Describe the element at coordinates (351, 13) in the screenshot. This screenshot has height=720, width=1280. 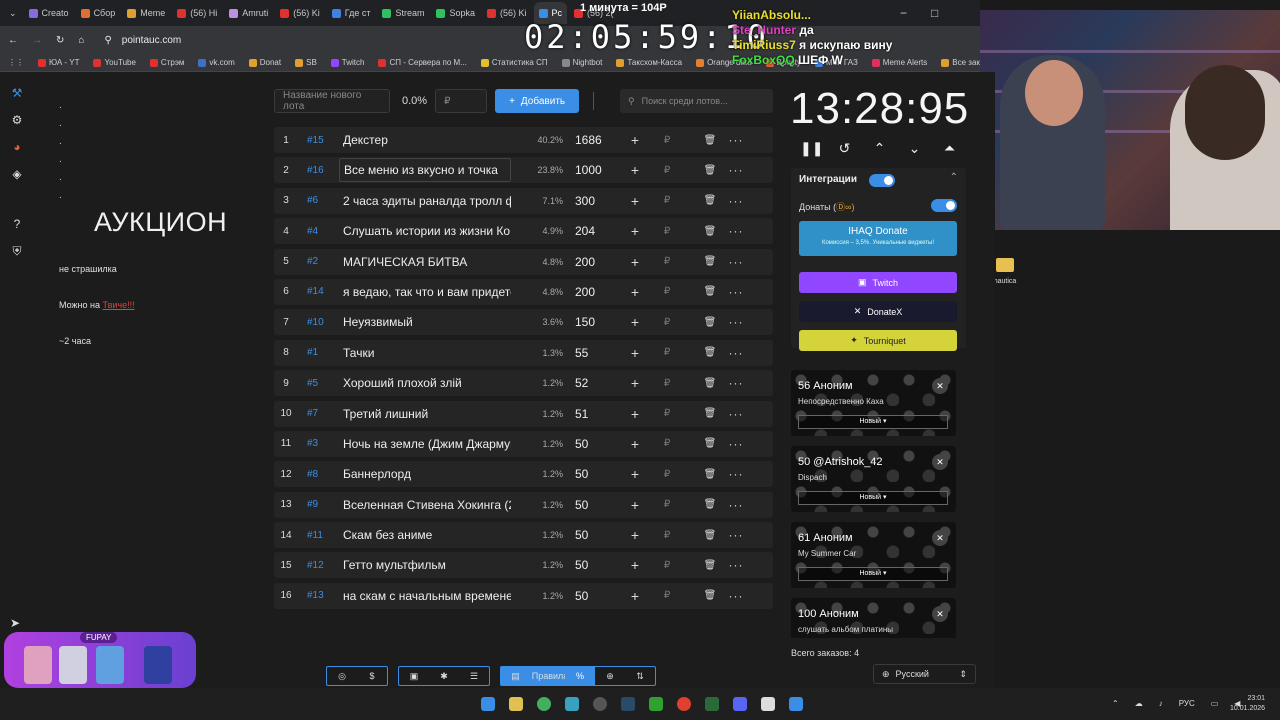
I see `browser-tab: Где ст` at that location.